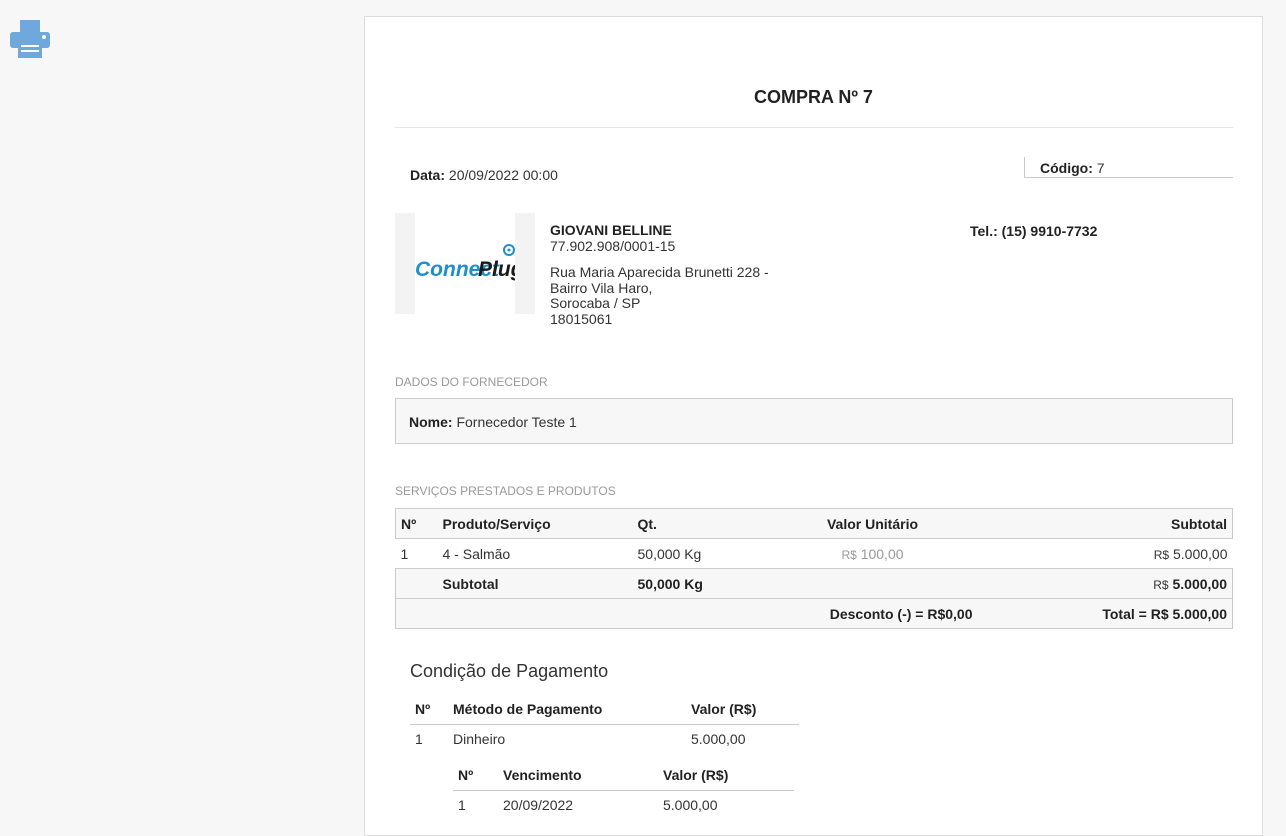  I want to click on supplier-name: Nome: Fornecedor Teste 1, so click(493, 422).